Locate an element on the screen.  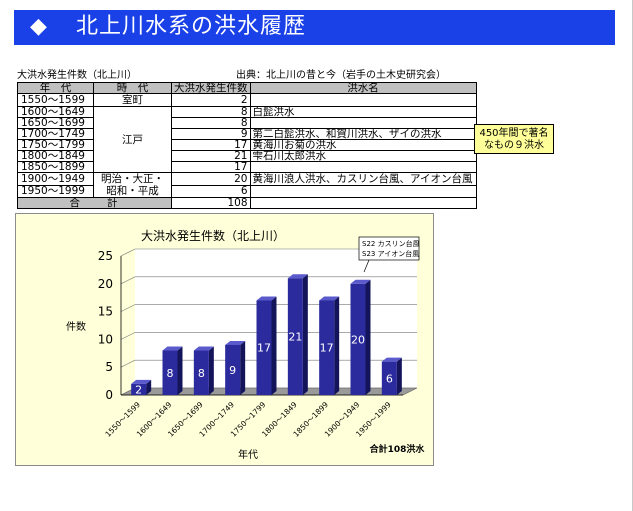
table-header-row: 年 代 時 代 大洪水発生件数 洪水名 is located at coordinates (247, 88).